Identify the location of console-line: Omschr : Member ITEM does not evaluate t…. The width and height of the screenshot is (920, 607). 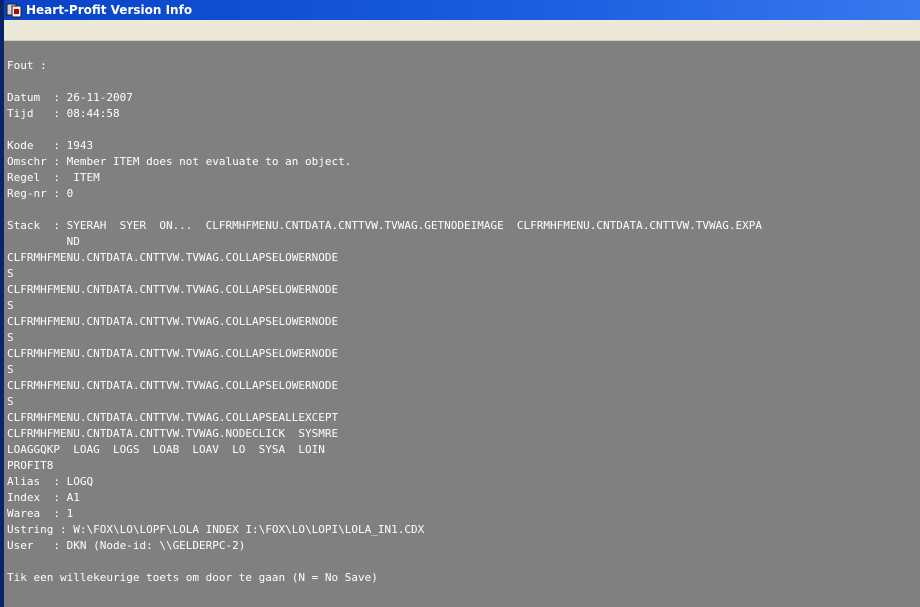
(179, 161).